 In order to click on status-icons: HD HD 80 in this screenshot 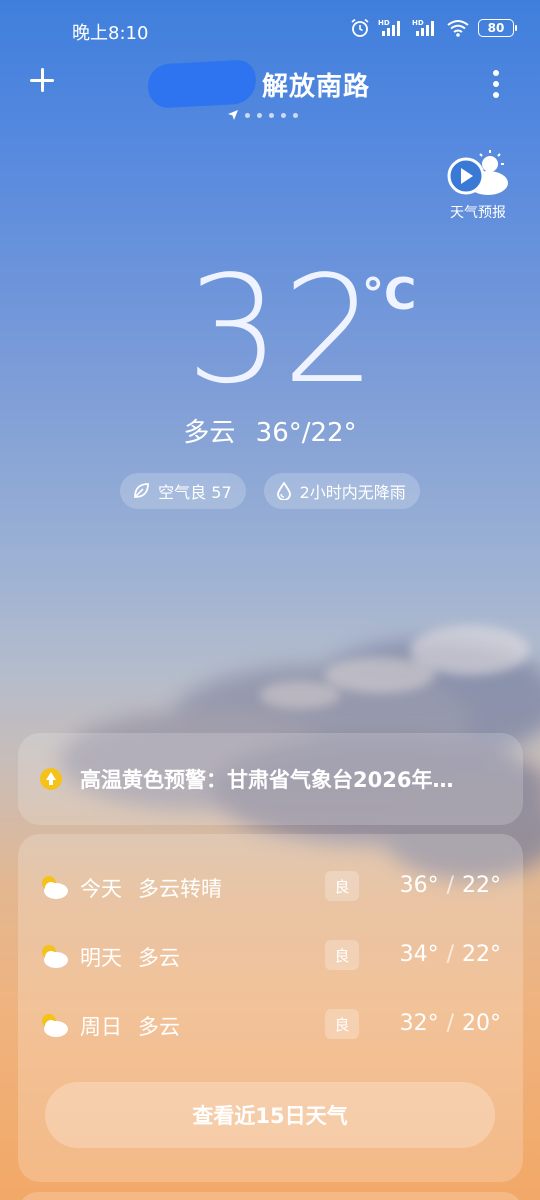, I will do `click(433, 28)`.